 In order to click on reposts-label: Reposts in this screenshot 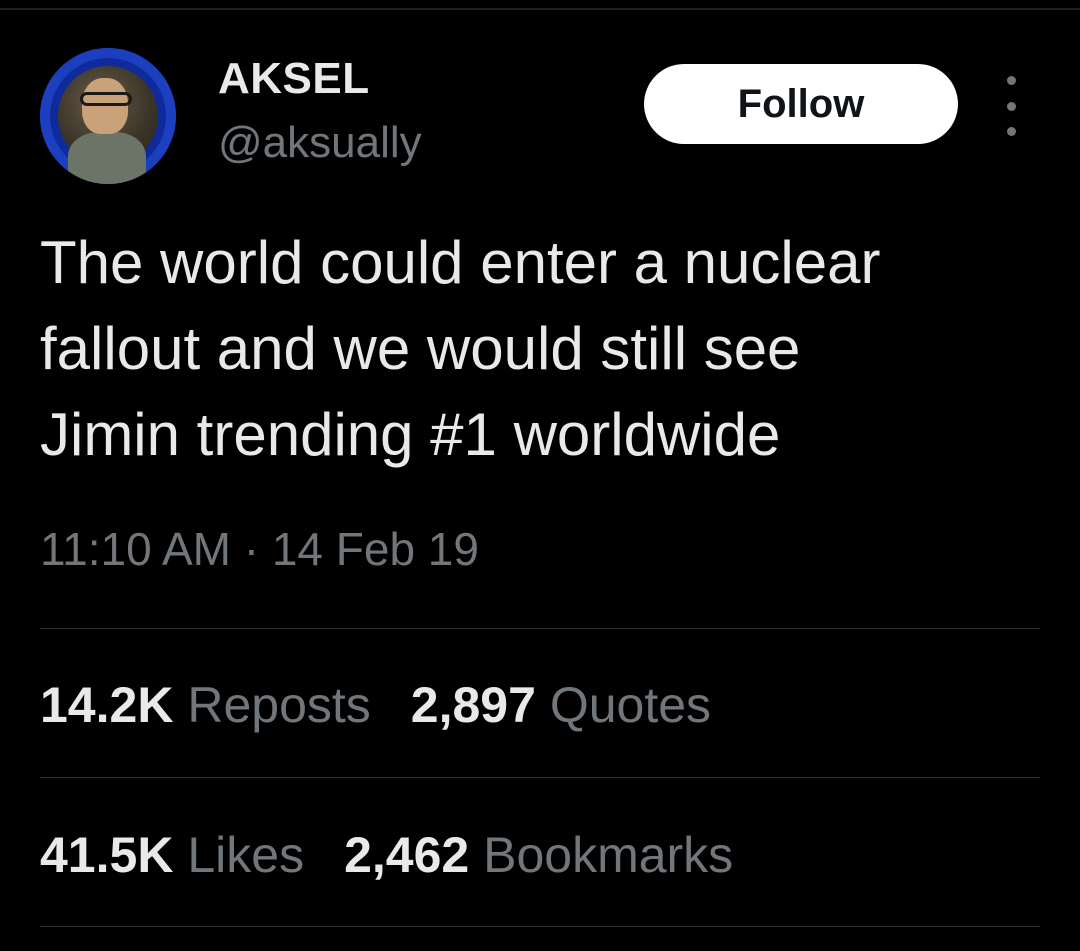, I will do `click(279, 705)`.